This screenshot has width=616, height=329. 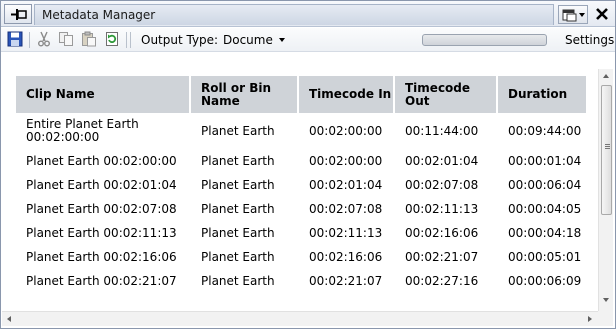 I want to click on paste-button, so click(x=90, y=40).